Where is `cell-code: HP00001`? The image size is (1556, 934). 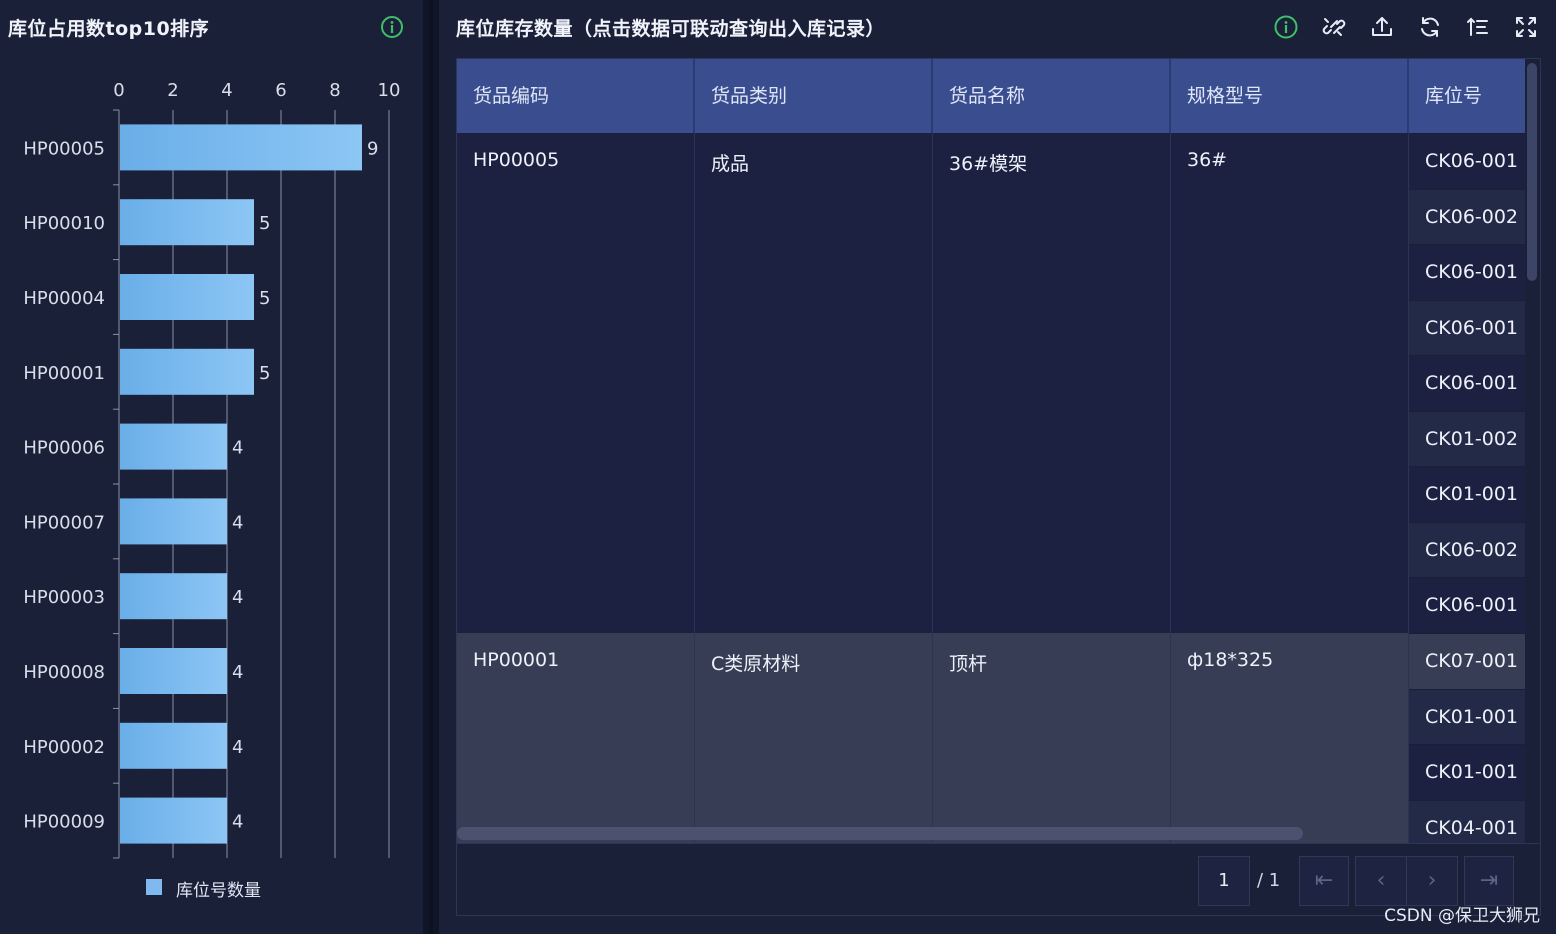 cell-code: HP00001 is located at coordinates (576, 738).